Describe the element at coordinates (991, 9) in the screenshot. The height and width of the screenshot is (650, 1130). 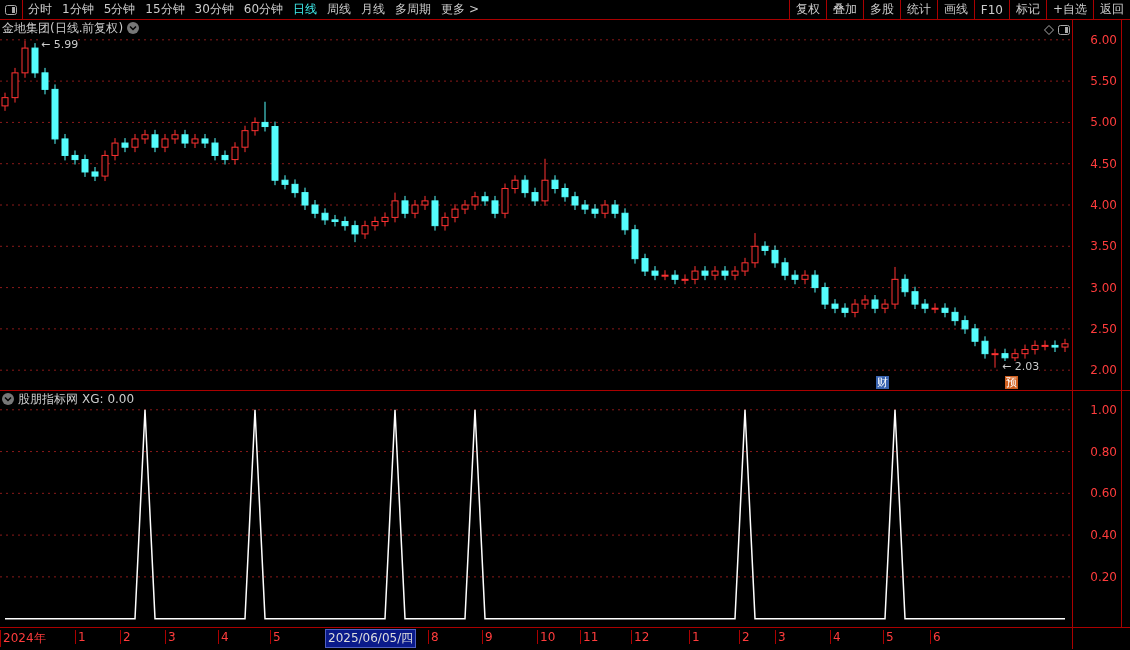
I see `toolbar-button: F10` at that location.